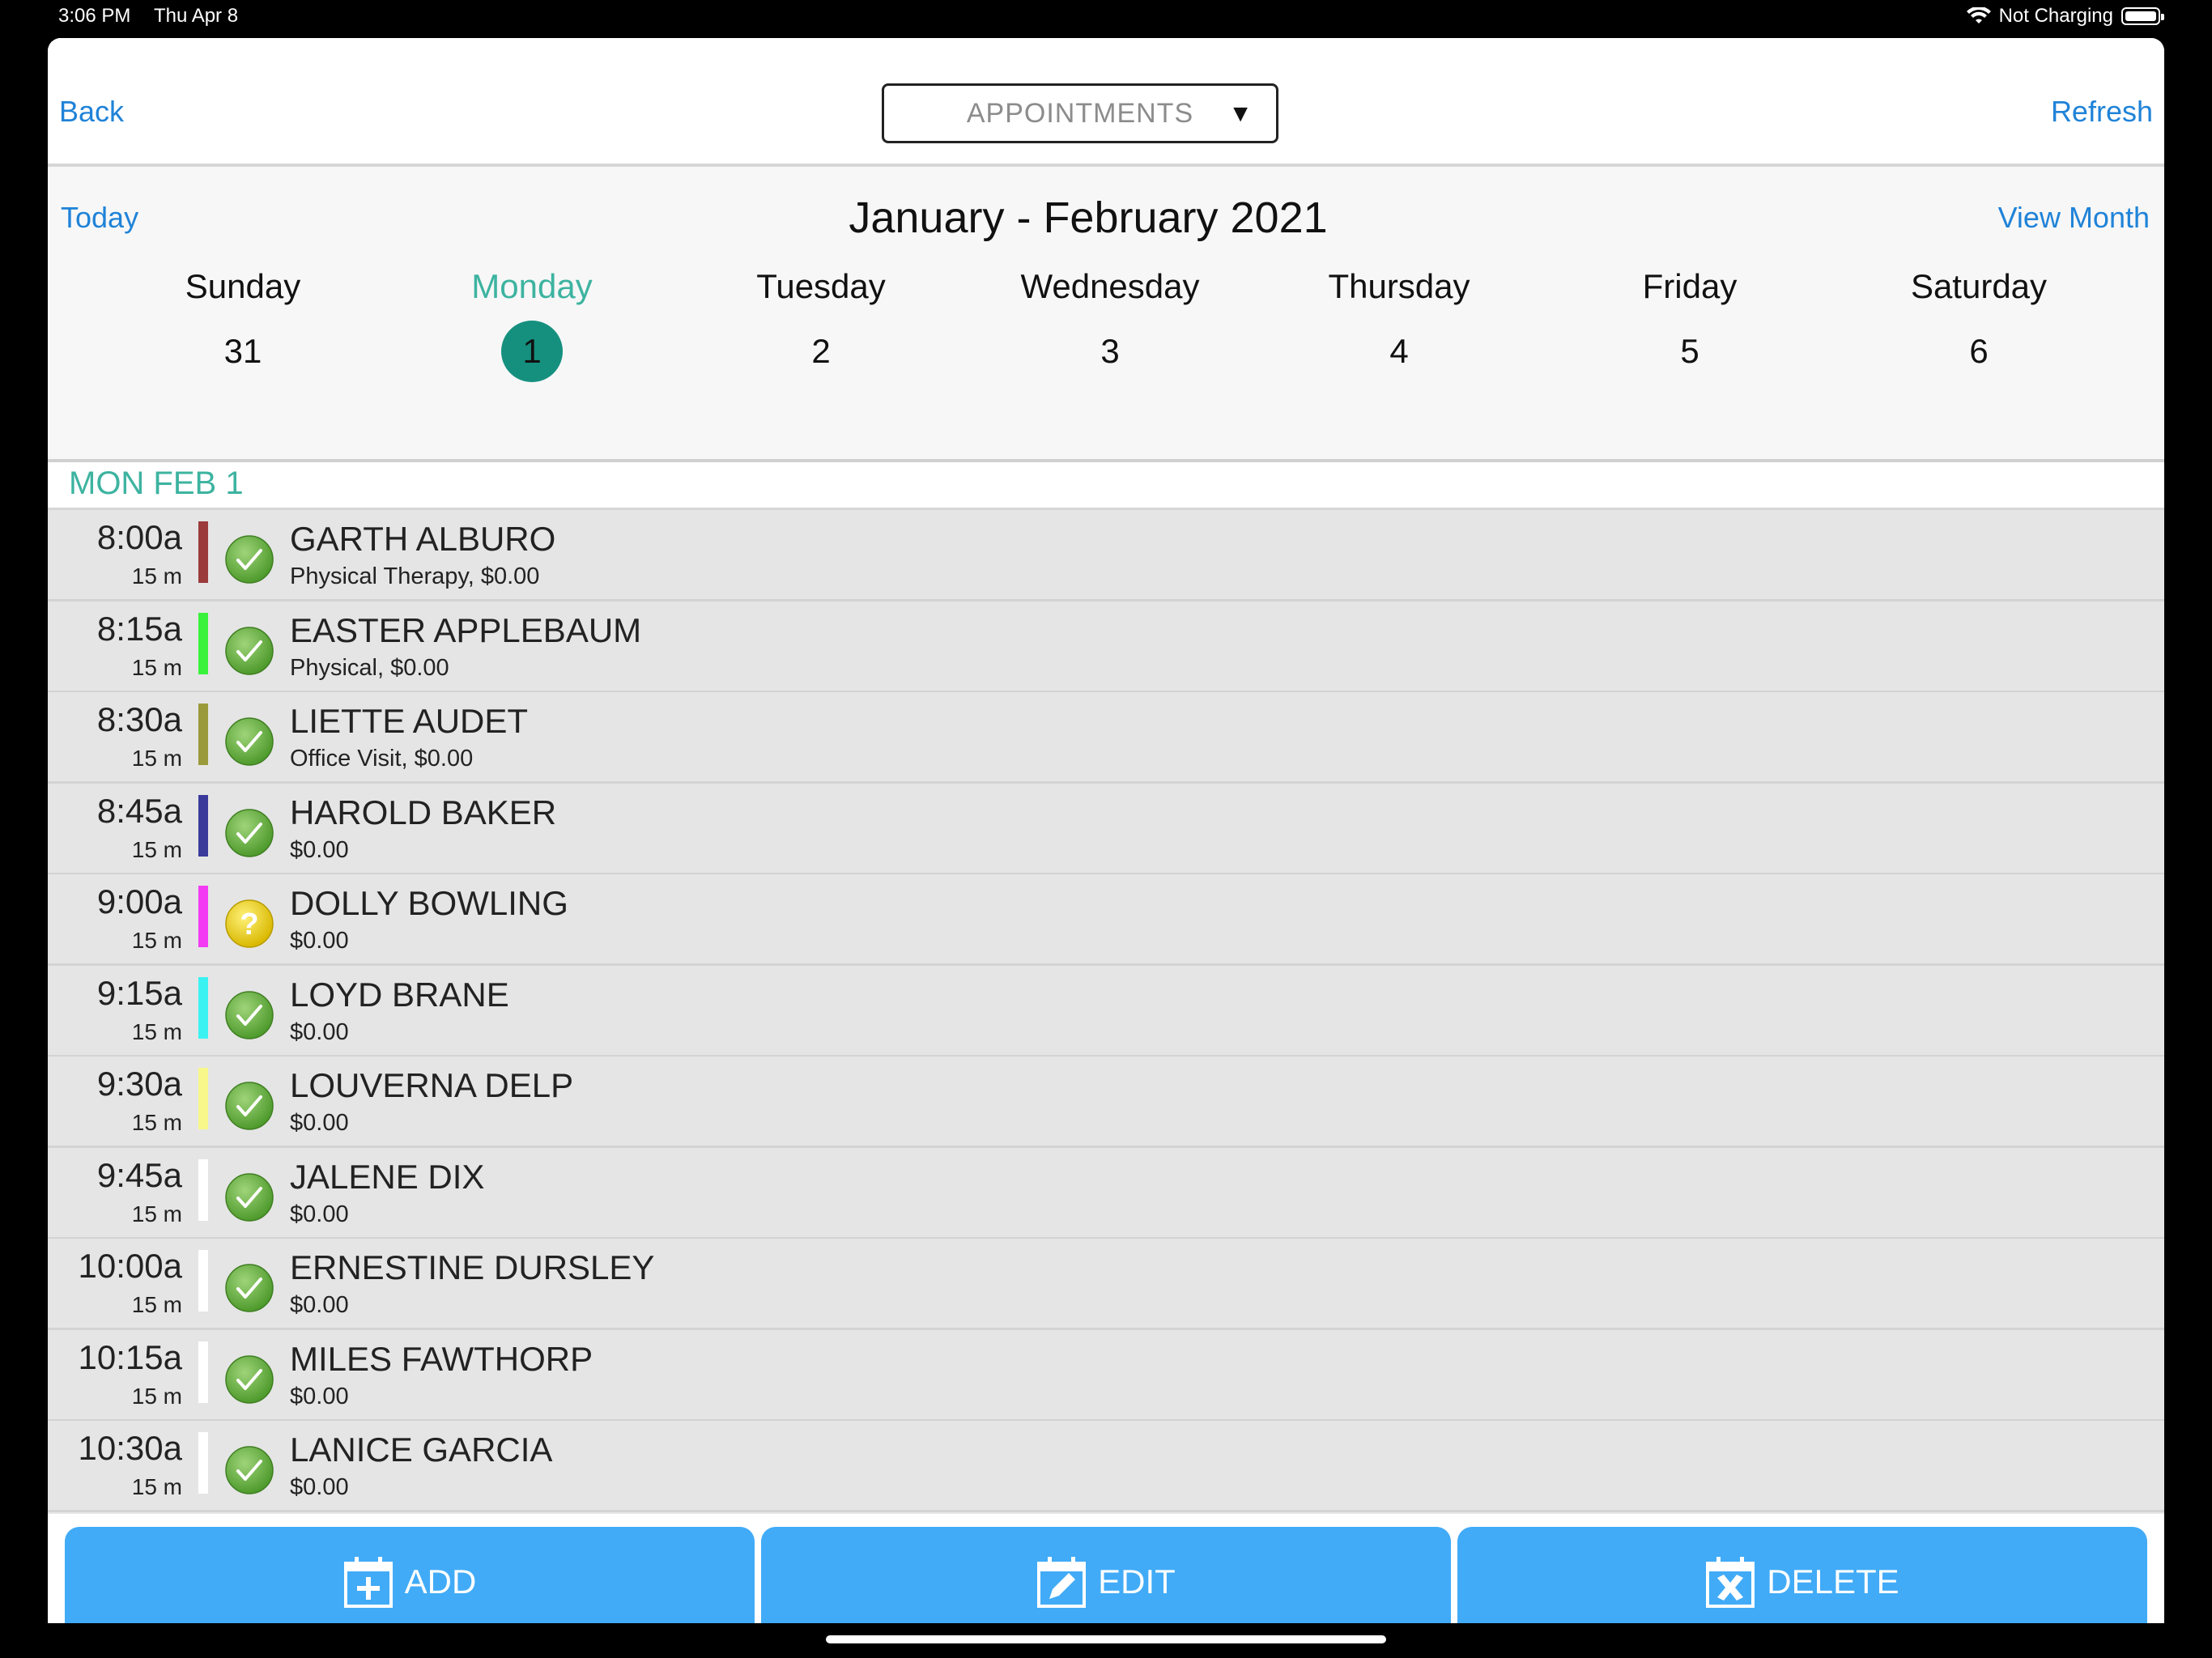 The width and height of the screenshot is (2212, 1658). What do you see at coordinates (410, 721) in the screenshot?
I see `patient-name: LIETTE AUDET` at bounding box center [410, 721].